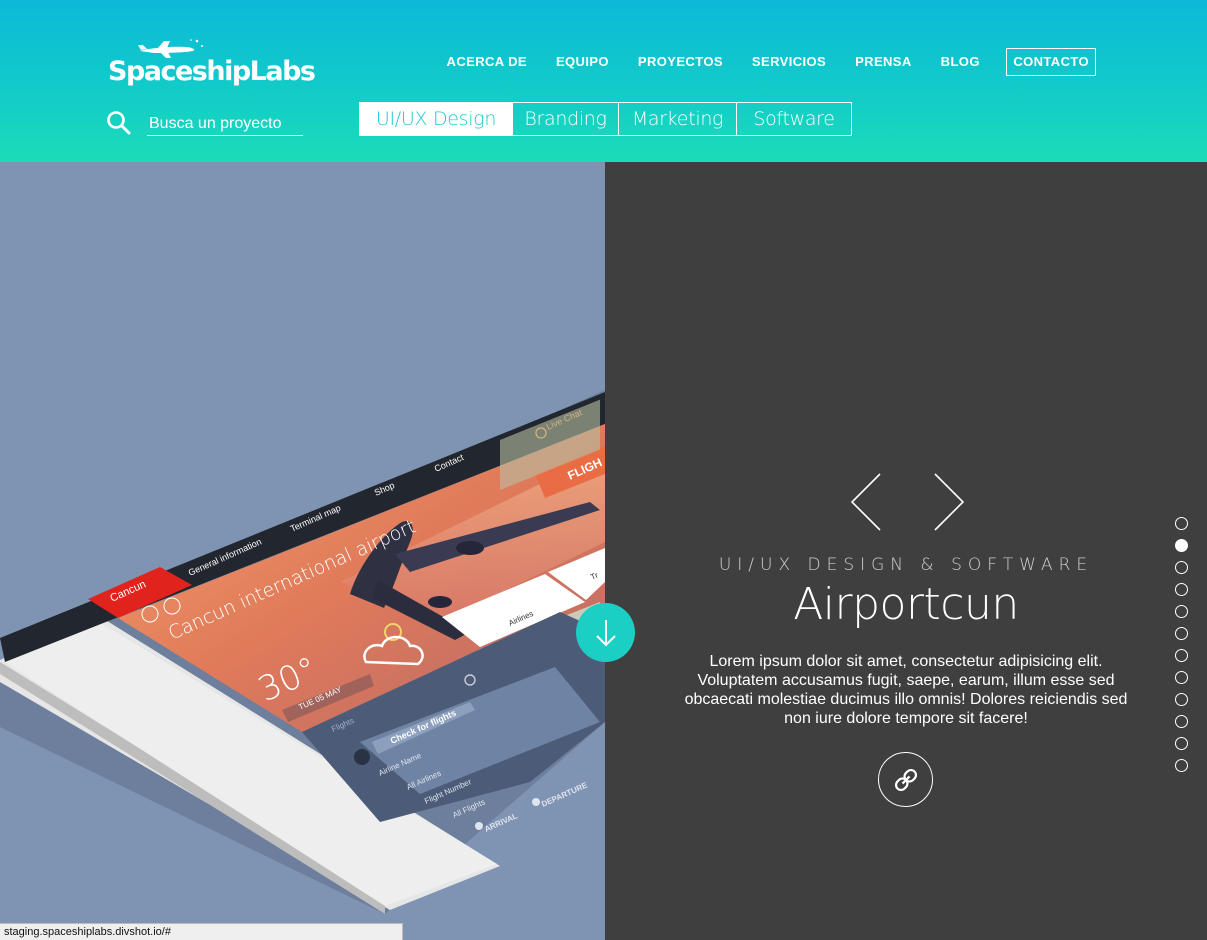 Image resolution: width=1207 pixels, height=940 pixels. I want to click on chevron-right-icon, so click(949, 502).